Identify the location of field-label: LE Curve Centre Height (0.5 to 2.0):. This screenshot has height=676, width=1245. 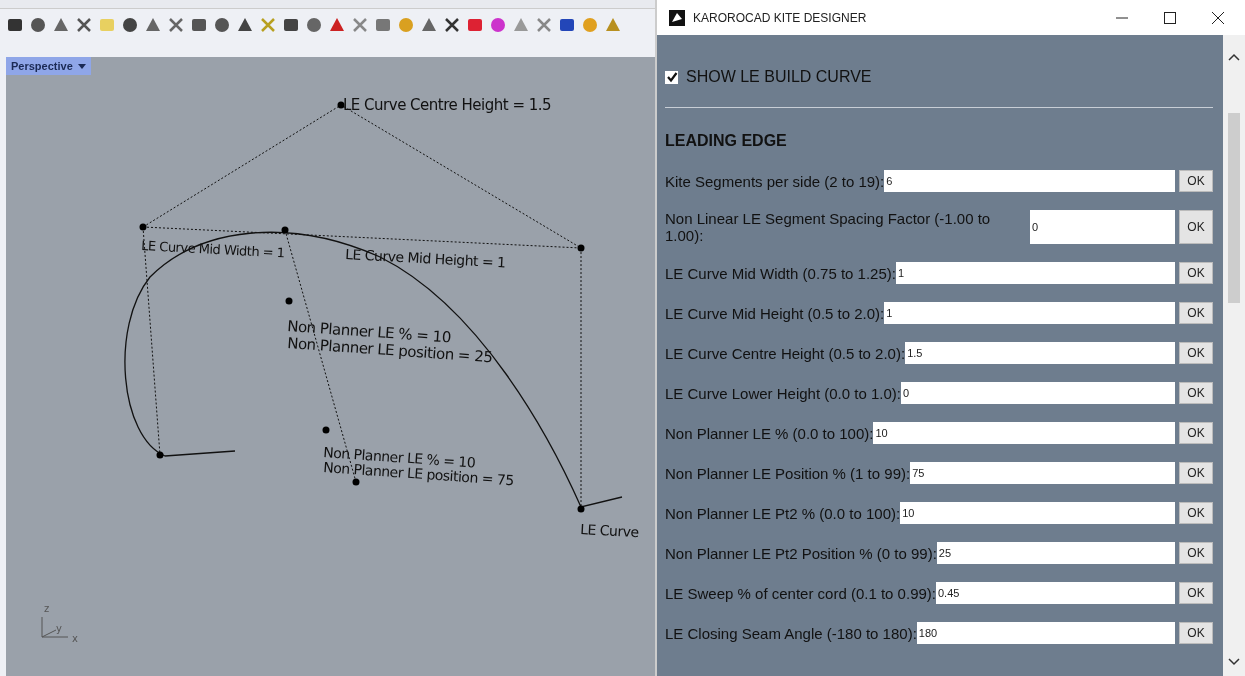
(785, 353).